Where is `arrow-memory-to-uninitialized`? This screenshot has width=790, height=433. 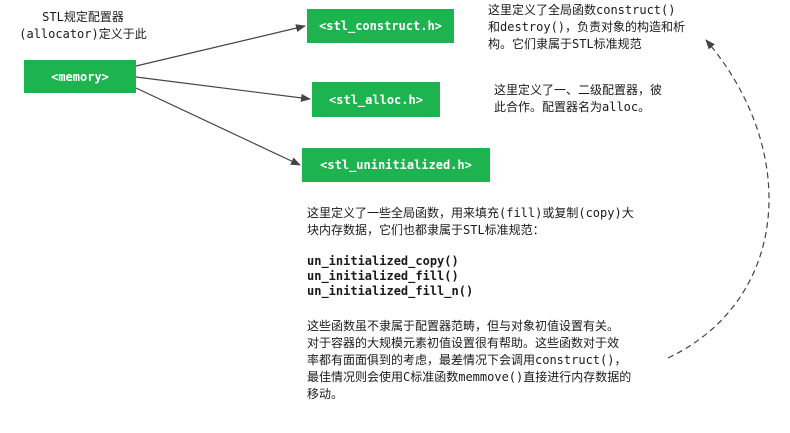 arrow-memory-to-uninitialized is located at coordinates (218, 126).